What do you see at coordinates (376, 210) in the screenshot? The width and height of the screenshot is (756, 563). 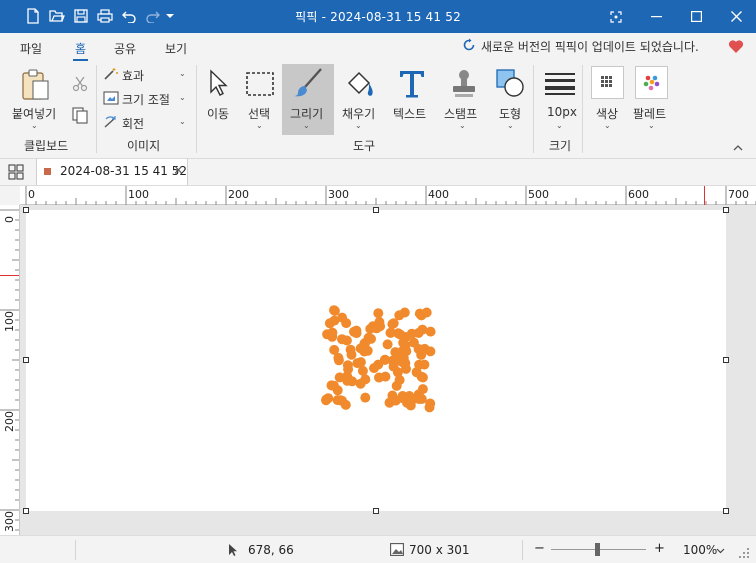 I see `resize-handle-top` at bounding box center [376, 210].